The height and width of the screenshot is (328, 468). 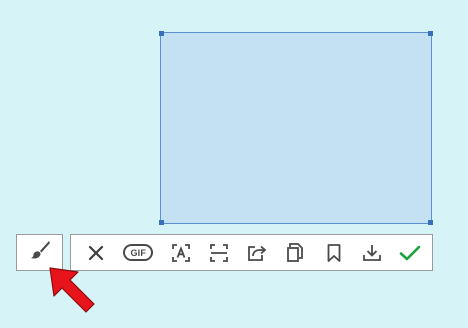 I want to click on scroll-capture-button, so click(x=219, y=253).